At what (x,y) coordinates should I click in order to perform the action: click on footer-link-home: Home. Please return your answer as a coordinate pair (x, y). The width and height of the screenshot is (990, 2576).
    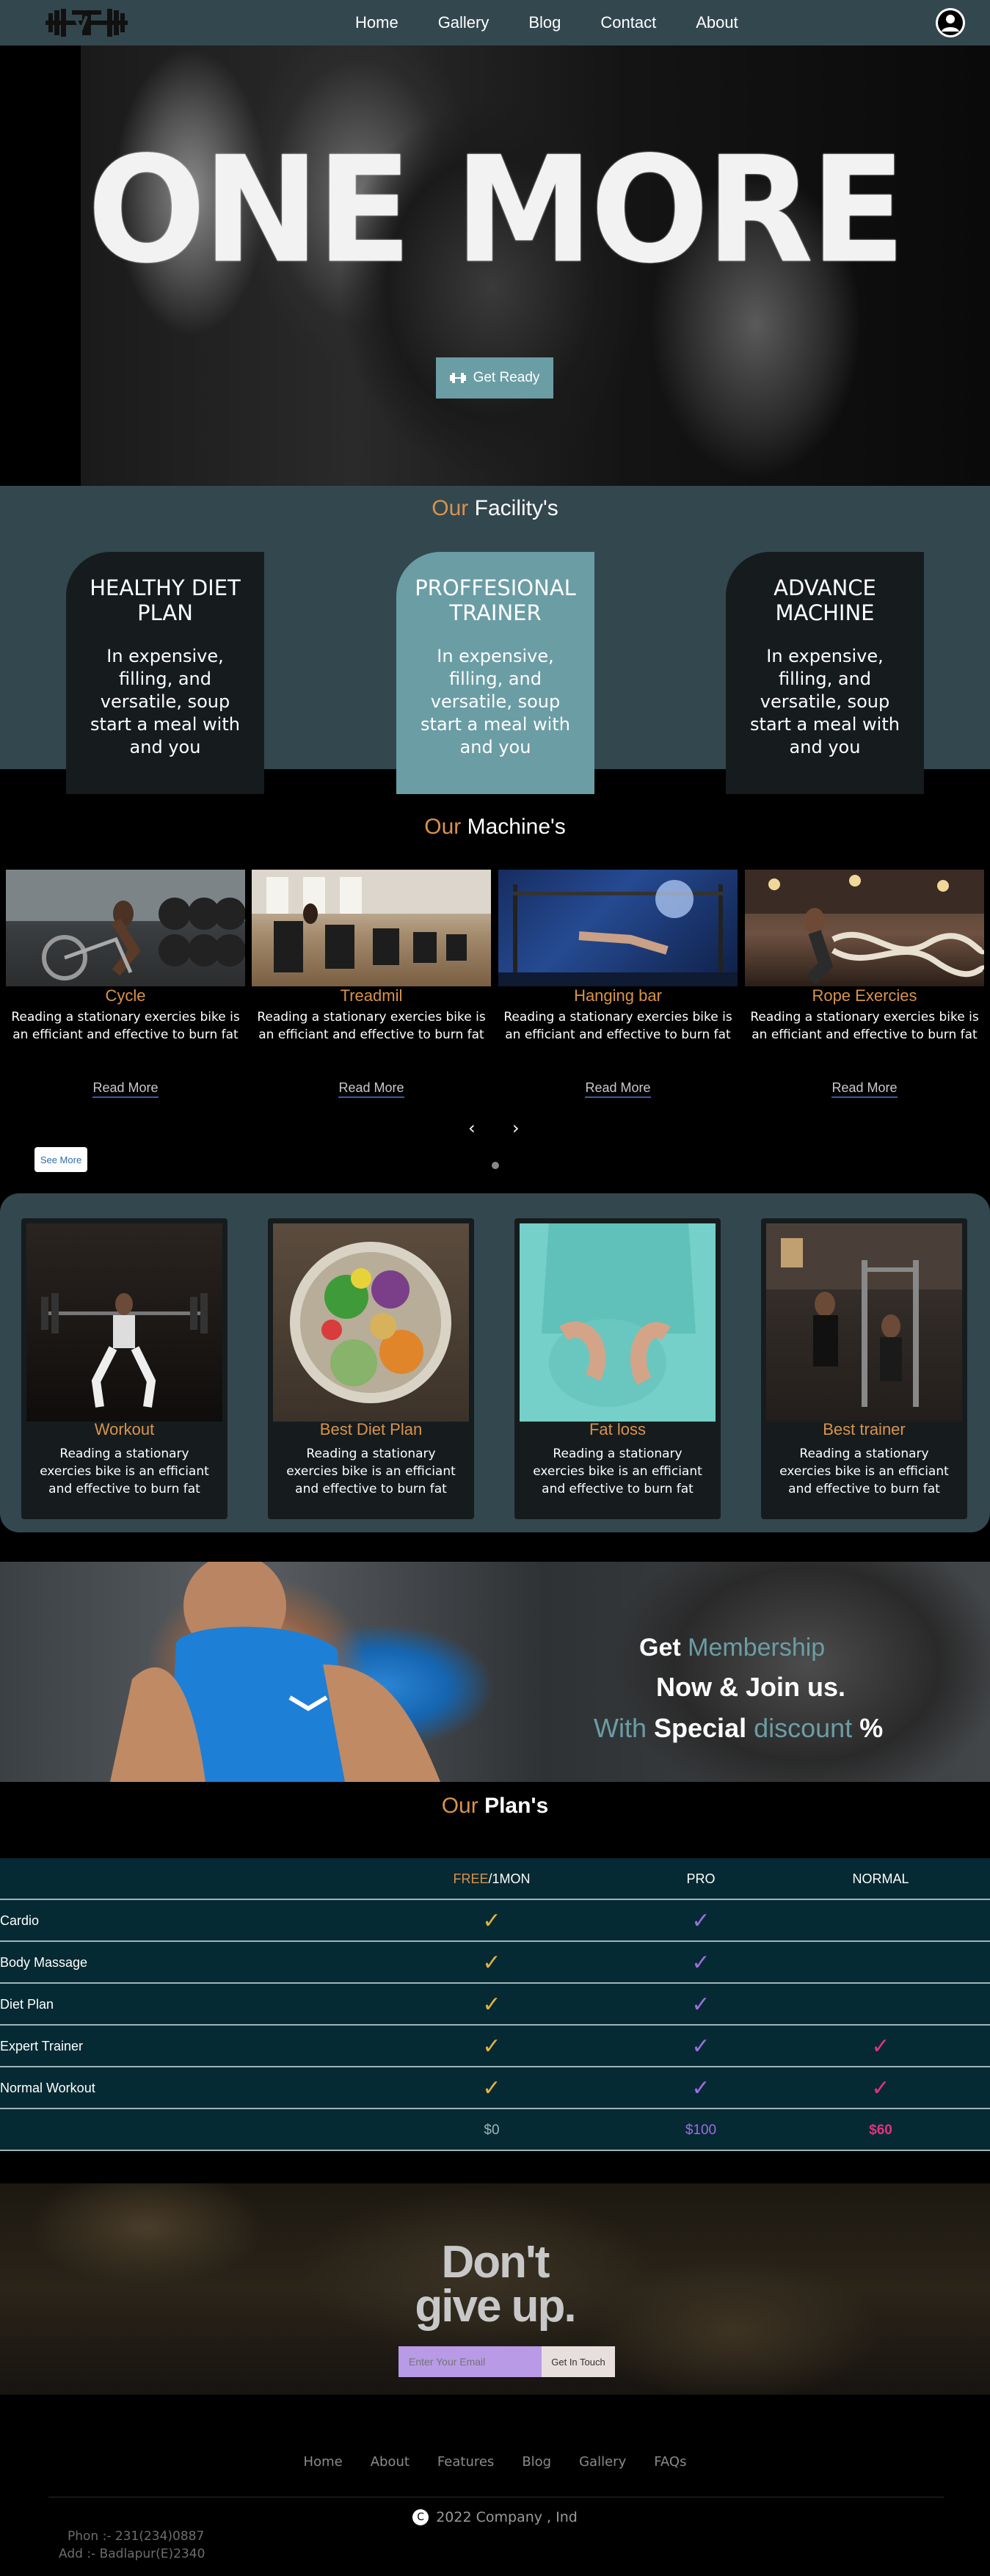
    Looking at the image, I should click on (324, 2462).